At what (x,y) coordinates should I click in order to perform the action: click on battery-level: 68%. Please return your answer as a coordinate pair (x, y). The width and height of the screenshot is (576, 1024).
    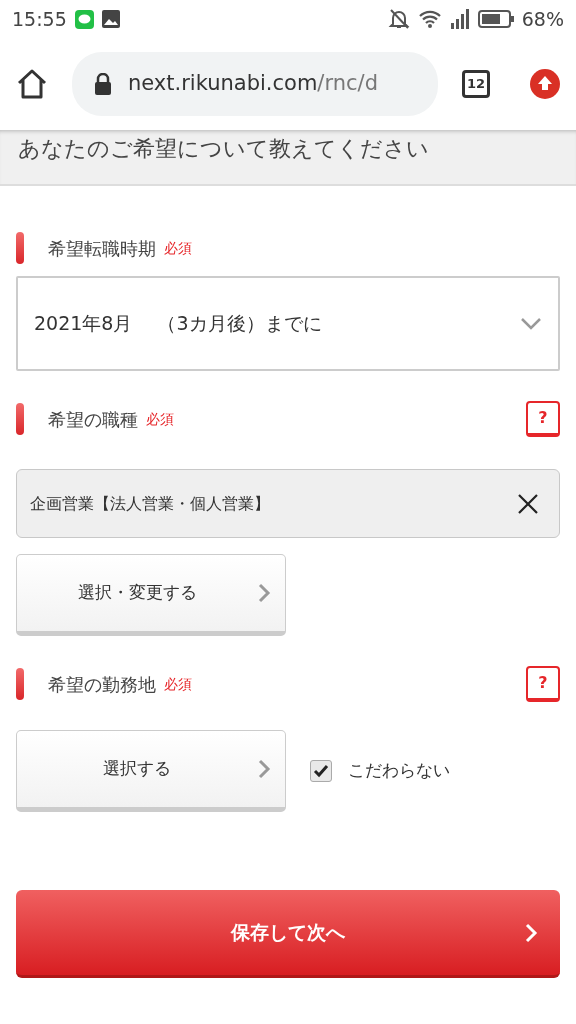
    Looking at the image, I should click on (542, 19).